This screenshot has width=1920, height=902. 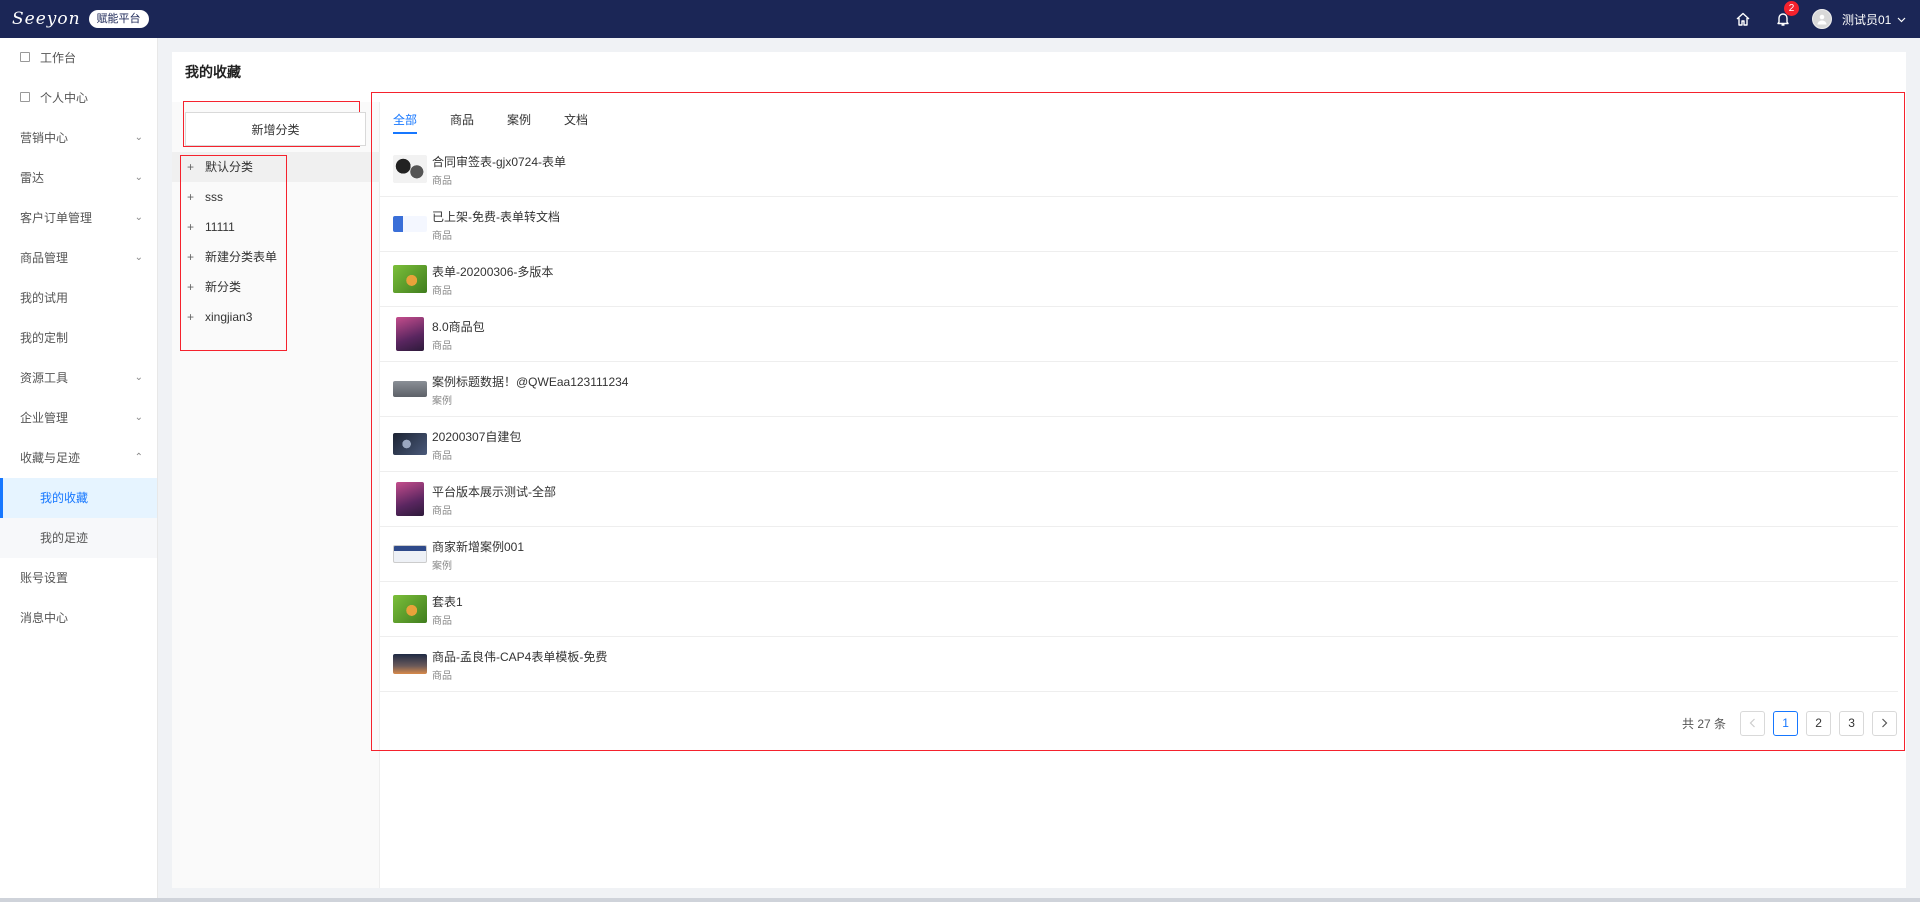 I want to click on sidebar-item-my-footprints: 我的足迹, so click(x=78, y=538).